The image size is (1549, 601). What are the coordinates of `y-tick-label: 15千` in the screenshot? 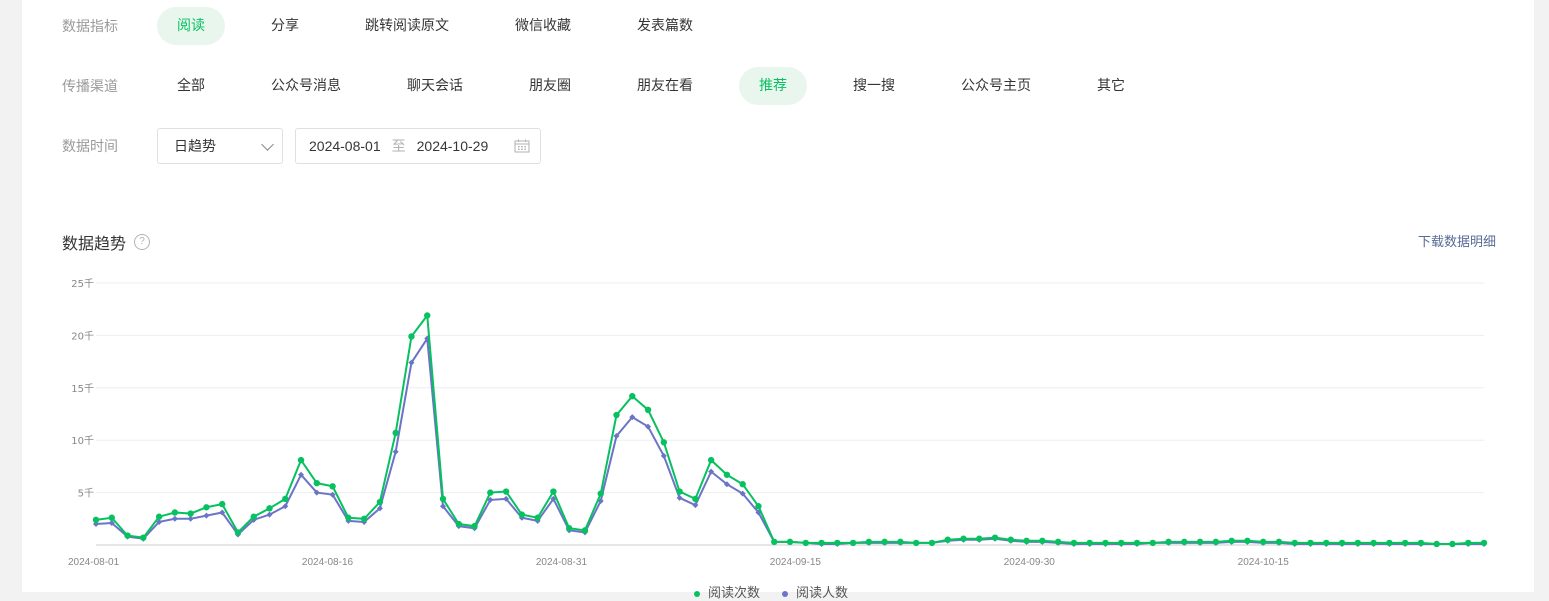 It's located at (82, 389).